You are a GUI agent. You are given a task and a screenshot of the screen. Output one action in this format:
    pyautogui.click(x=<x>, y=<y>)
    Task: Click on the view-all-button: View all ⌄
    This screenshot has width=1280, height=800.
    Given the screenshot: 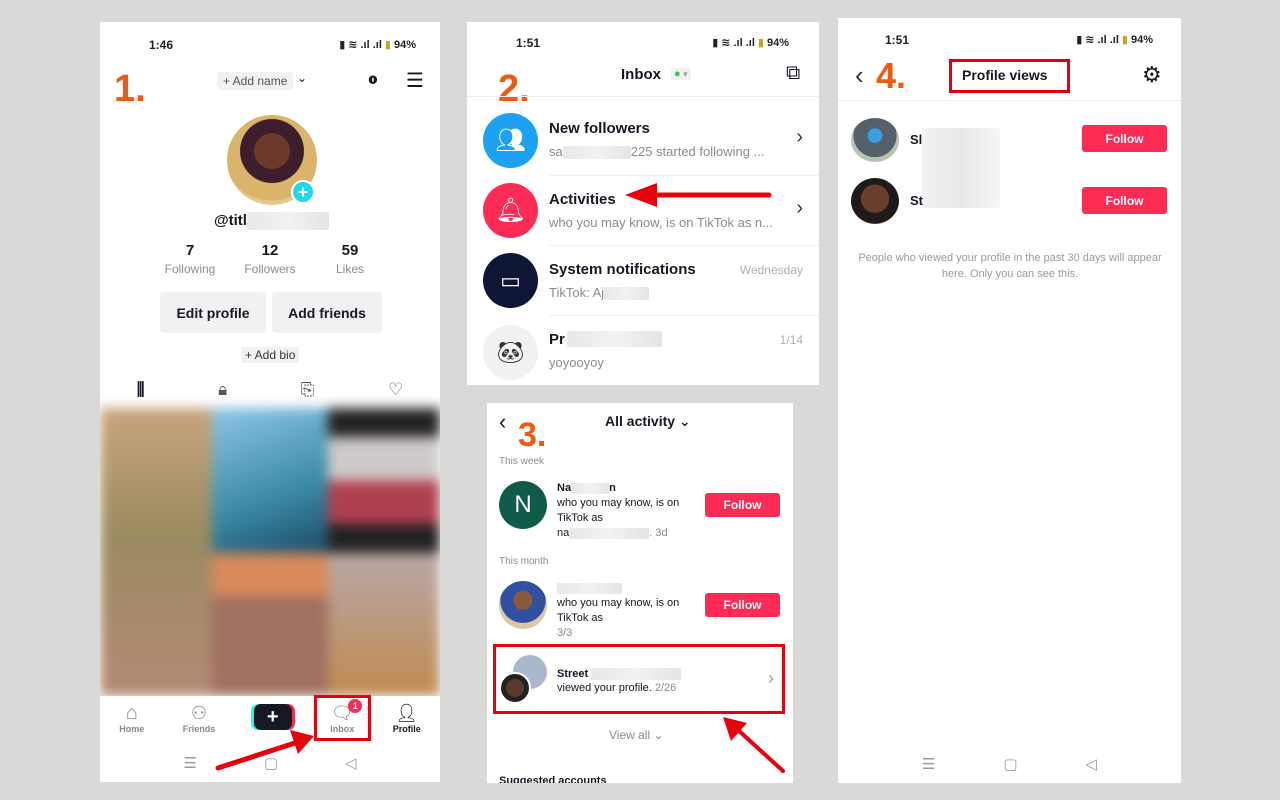 What is the action you would take?
    pyautogui.click(x=636, y=735)
    